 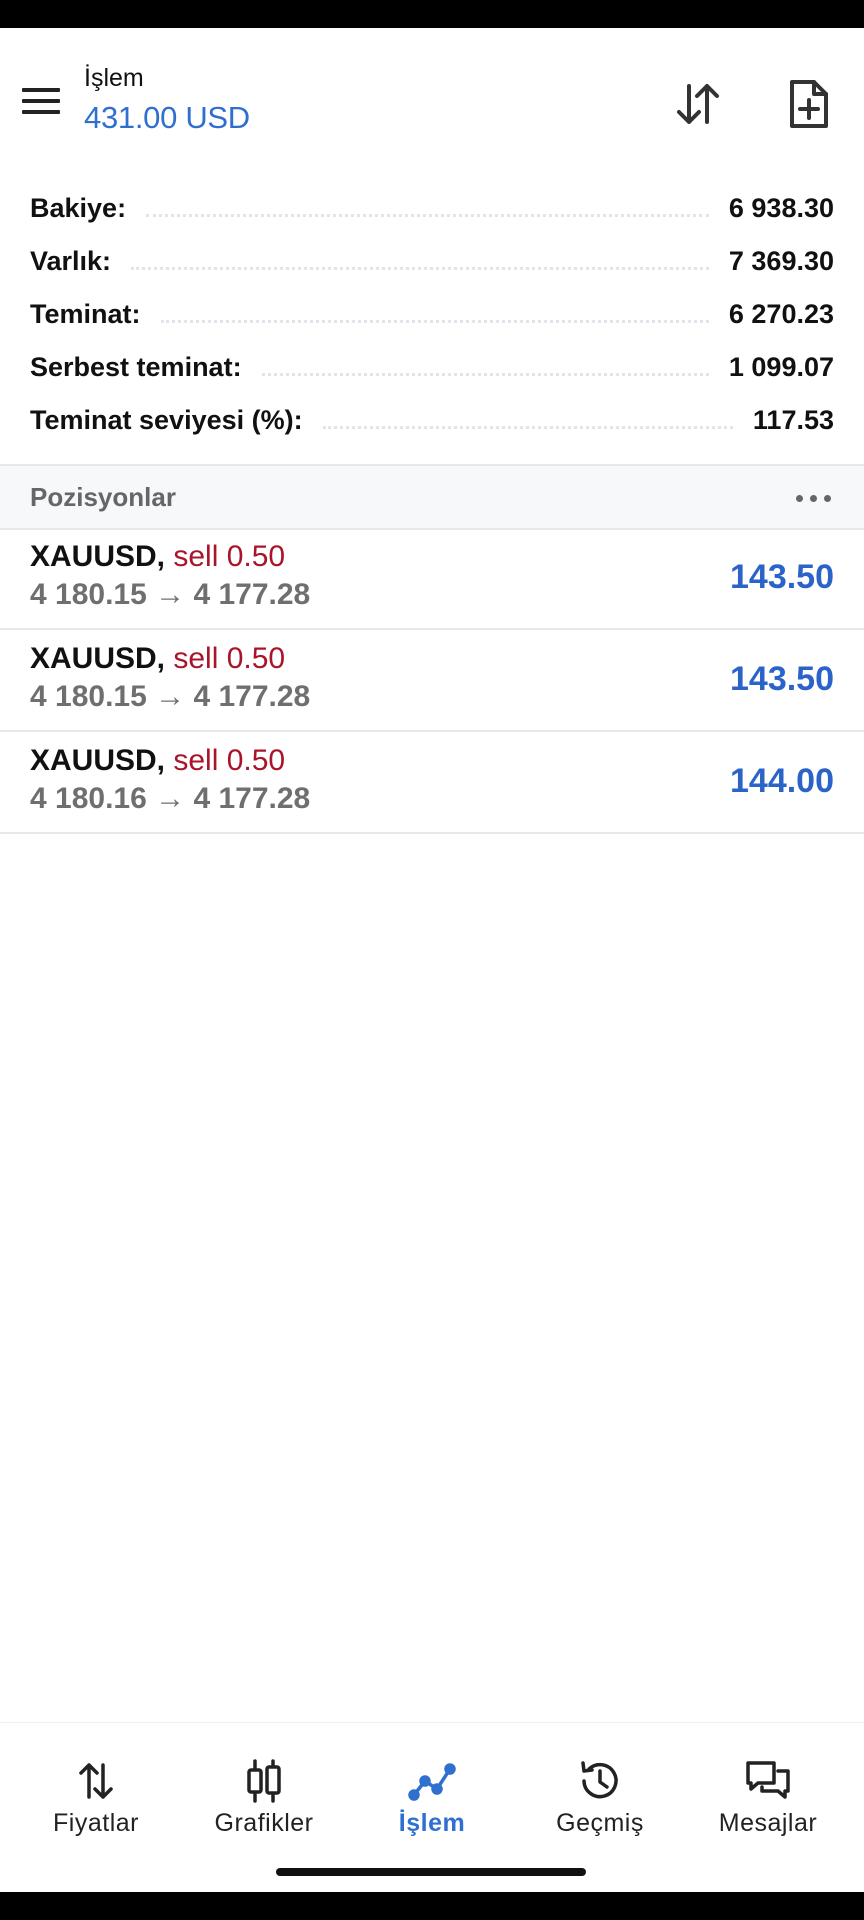 I want to click on summary-label: Serbest teminat:, so click(x=136, y=366).